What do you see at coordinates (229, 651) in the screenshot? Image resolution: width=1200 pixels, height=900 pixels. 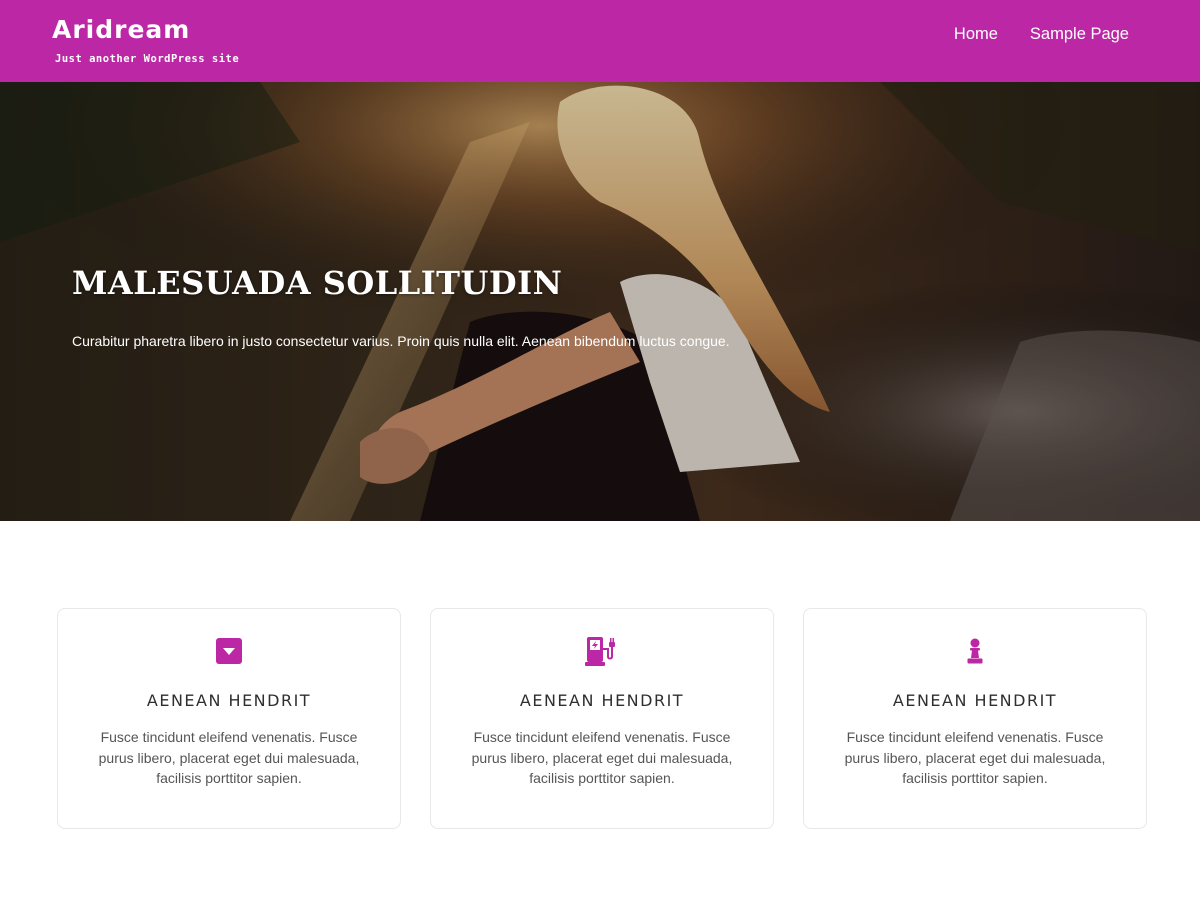 I see `caret-square-down-icon` at bounding box center [229, 651].